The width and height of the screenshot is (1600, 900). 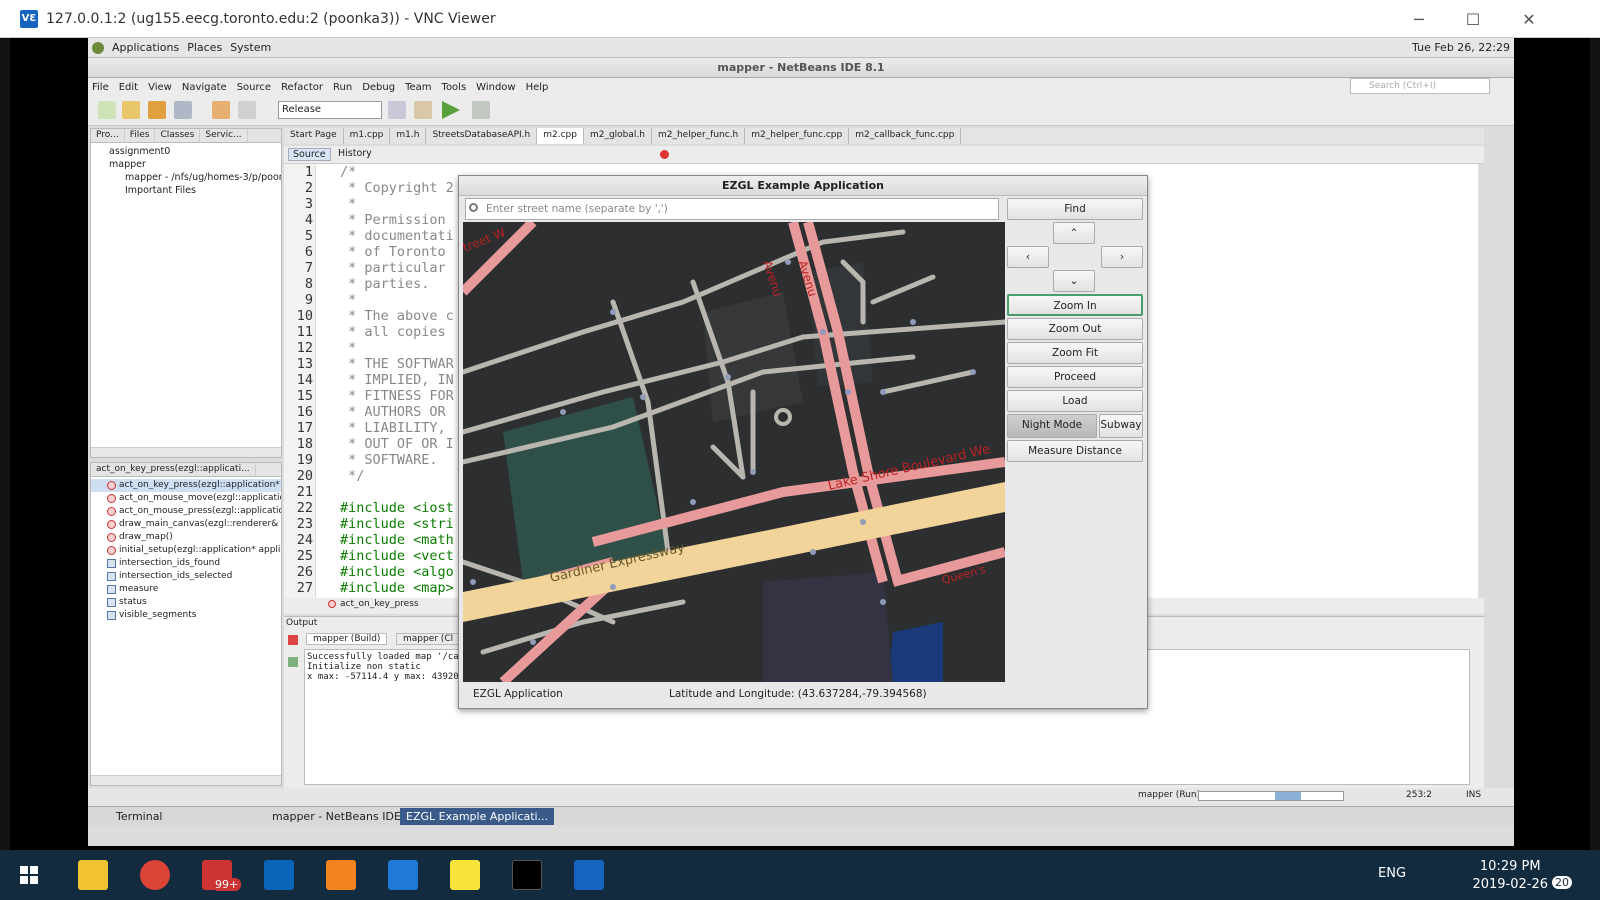 I want to click on tab-files: Files, so click(x=140, y=135).